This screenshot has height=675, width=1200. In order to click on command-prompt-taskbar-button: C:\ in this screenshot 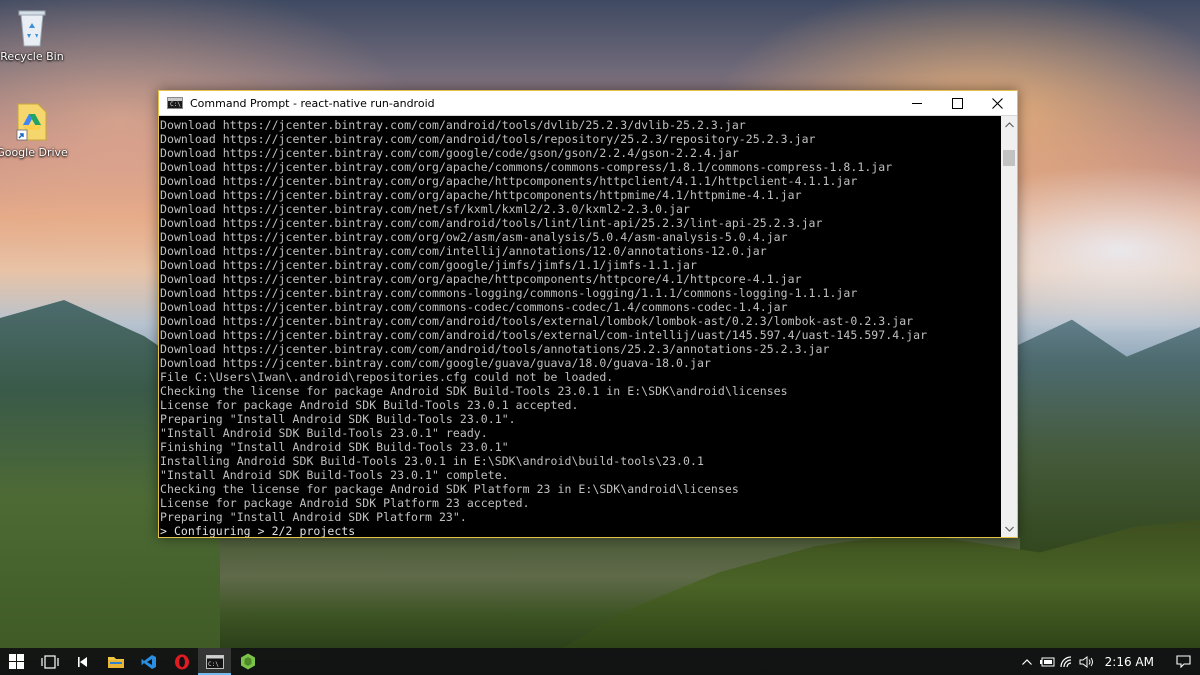, I will do `click(214, 661)`.